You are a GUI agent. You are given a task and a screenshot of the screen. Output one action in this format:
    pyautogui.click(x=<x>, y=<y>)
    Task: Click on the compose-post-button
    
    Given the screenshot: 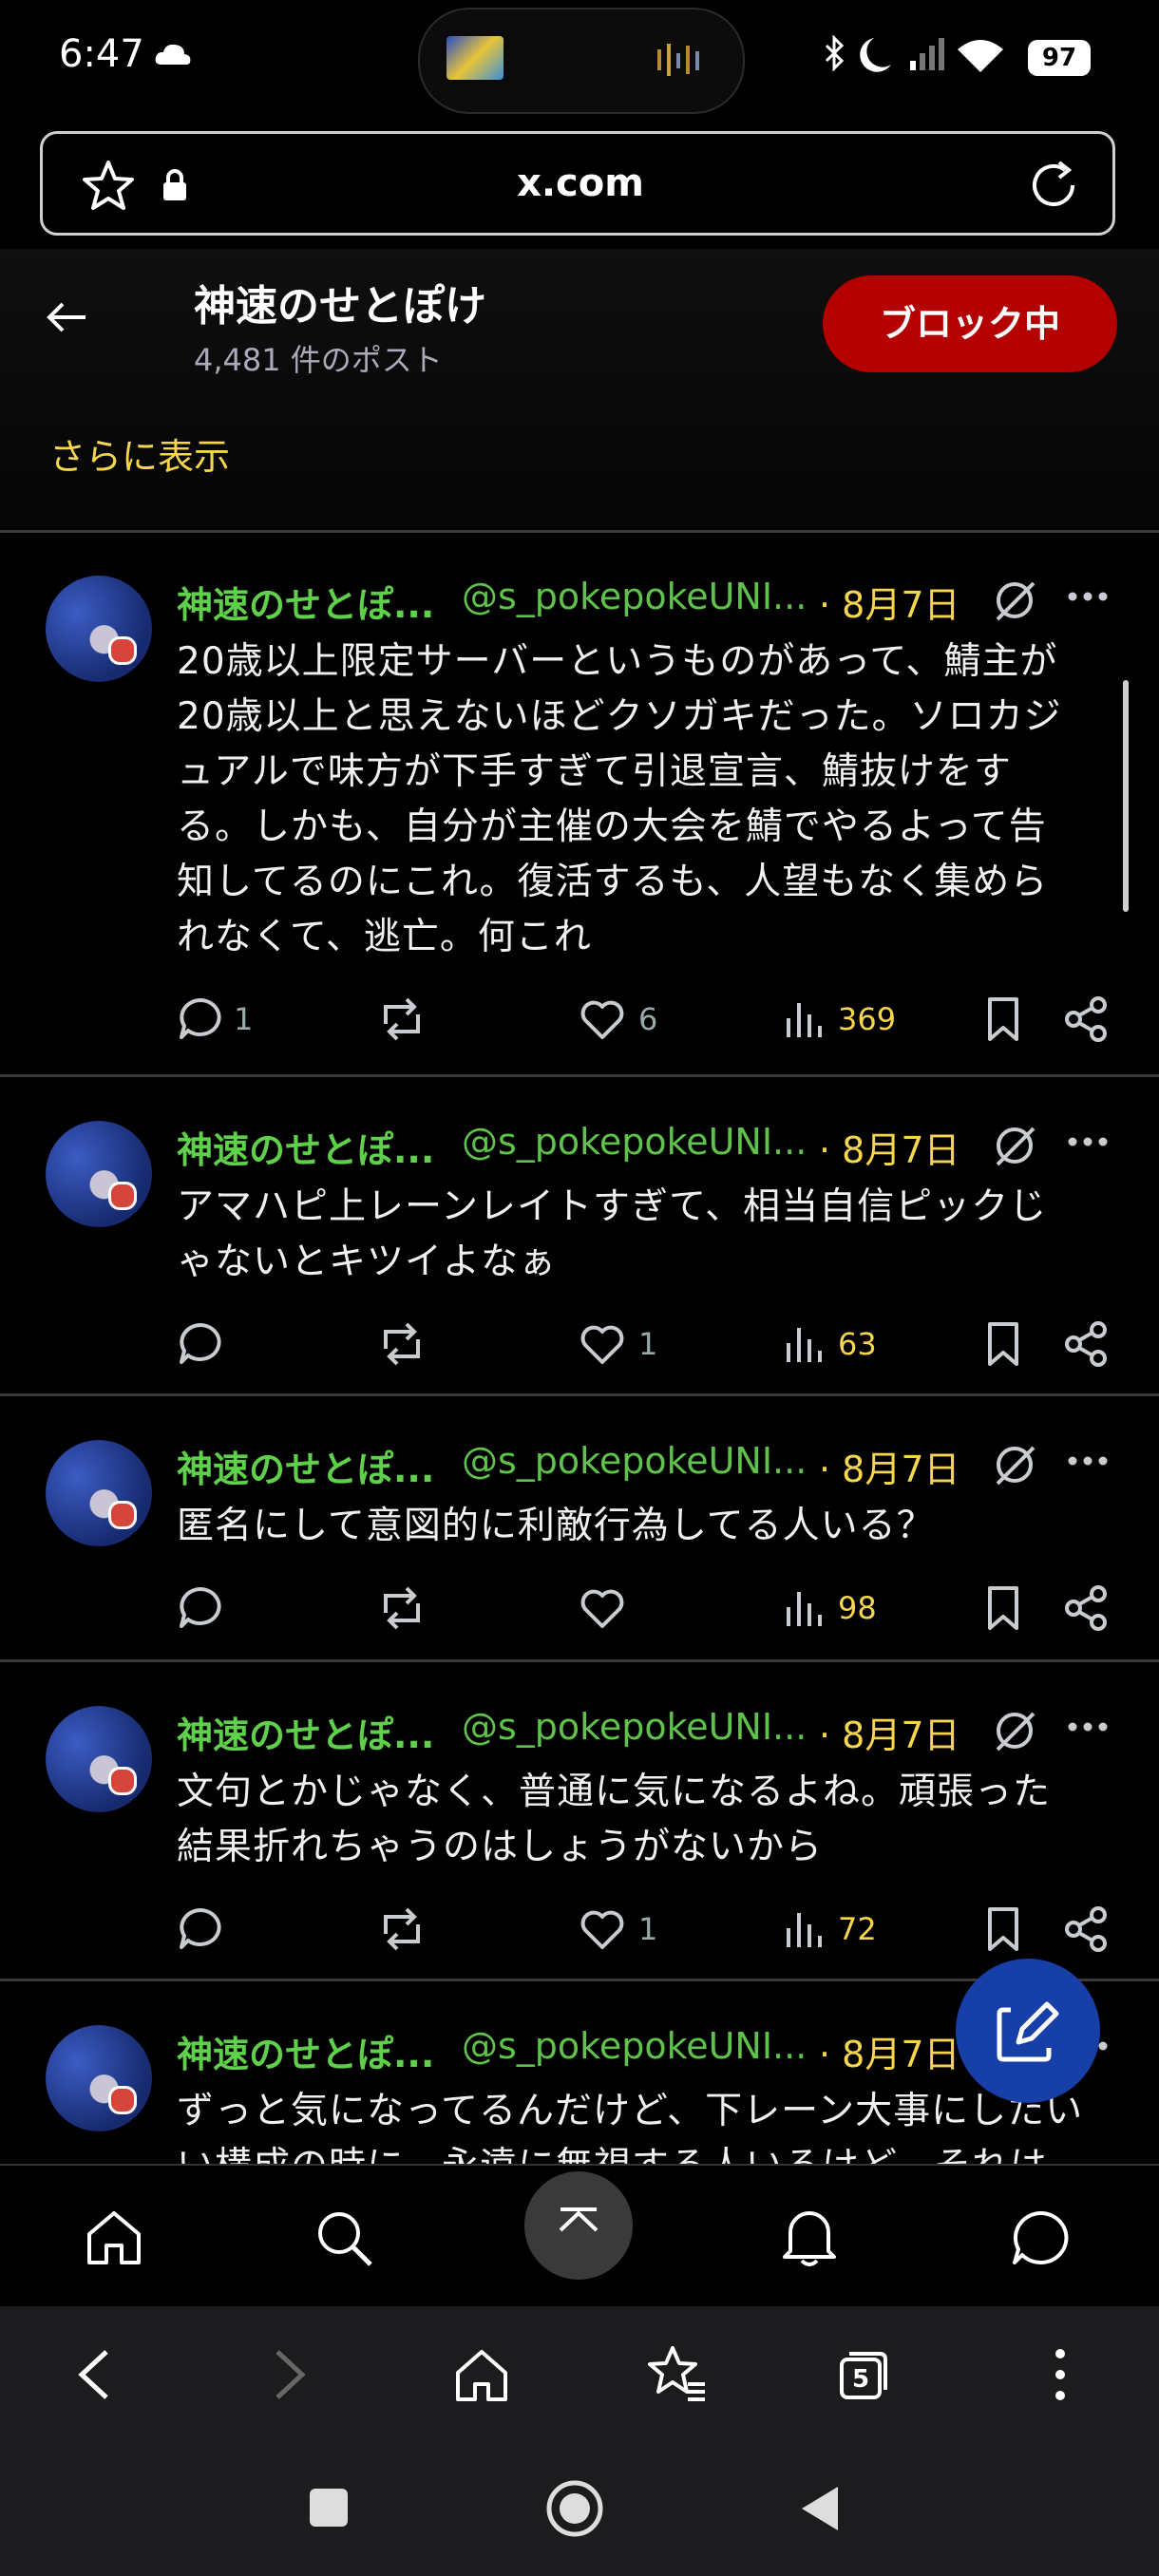 What is the action you would take?
    pyautogui.click(x=1028, y=2031)
    